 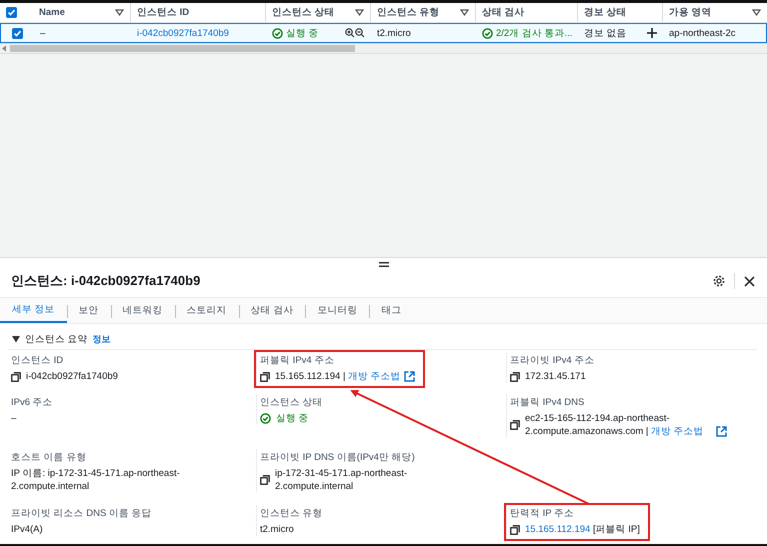 I want to click on table-cell: –, so click(x=43, y=33).